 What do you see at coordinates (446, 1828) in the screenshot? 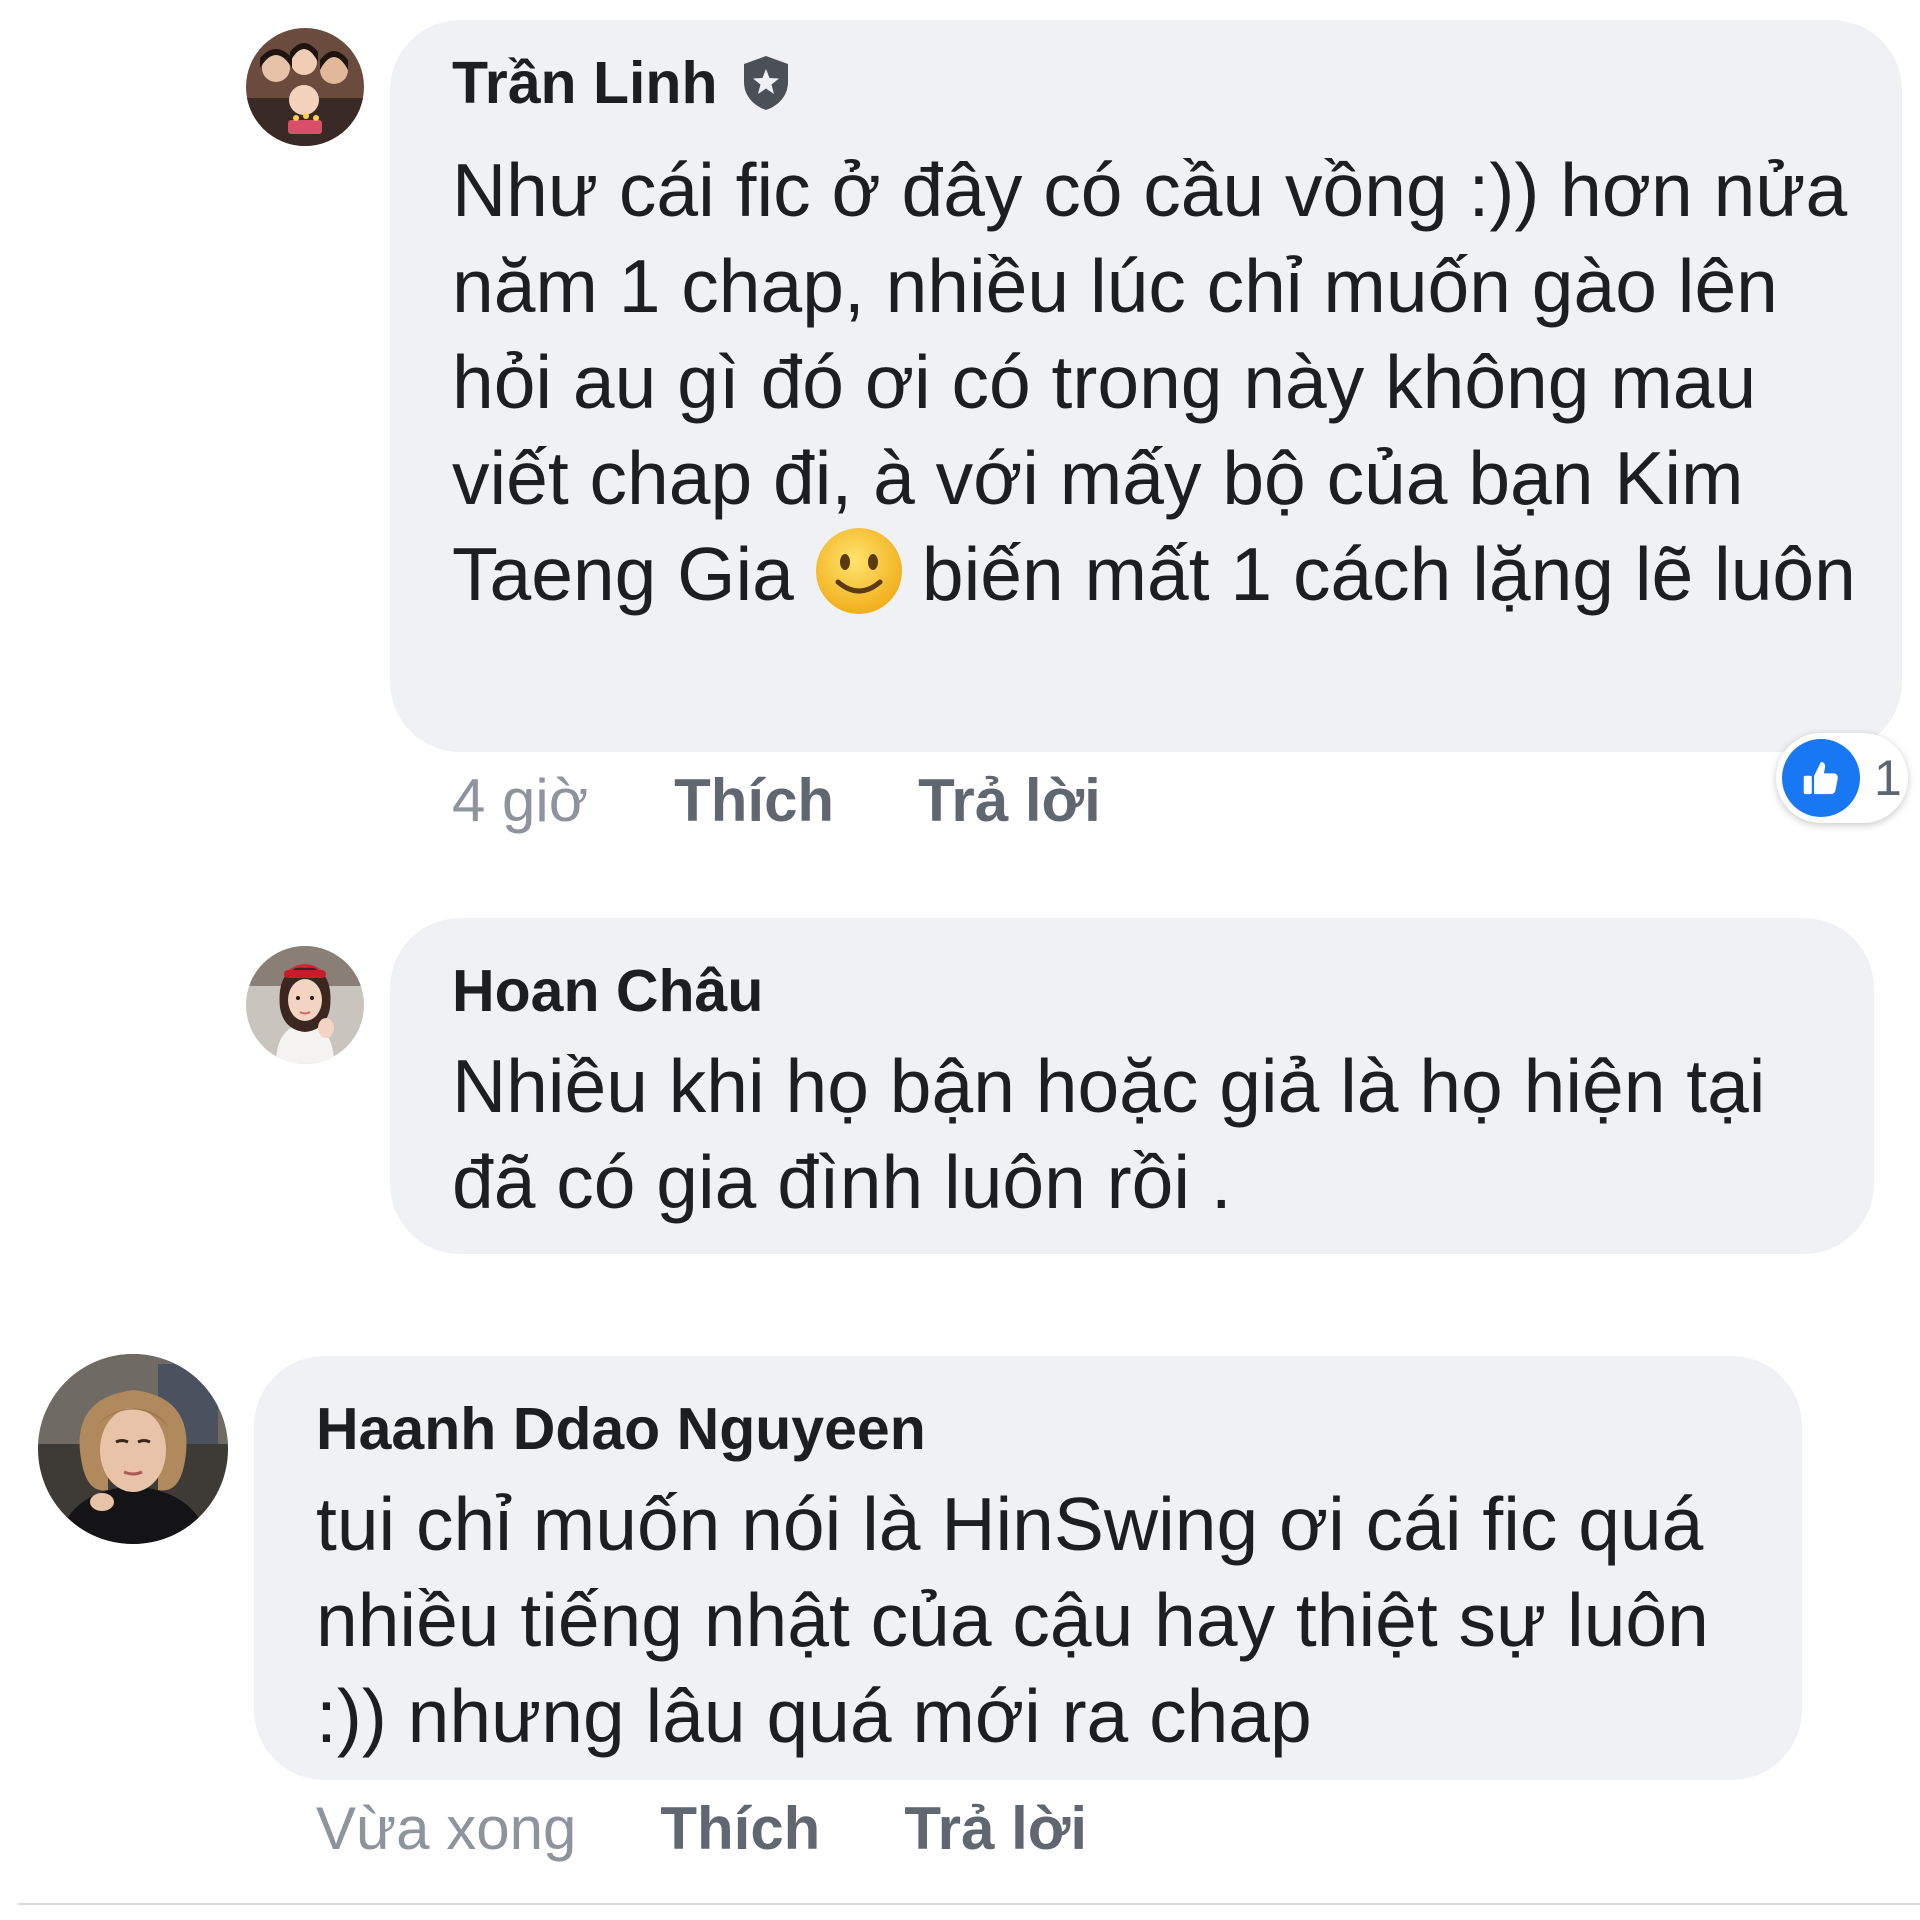
I see `comment-timestamp: Vừa xong` at bounding box center [446, 1828].